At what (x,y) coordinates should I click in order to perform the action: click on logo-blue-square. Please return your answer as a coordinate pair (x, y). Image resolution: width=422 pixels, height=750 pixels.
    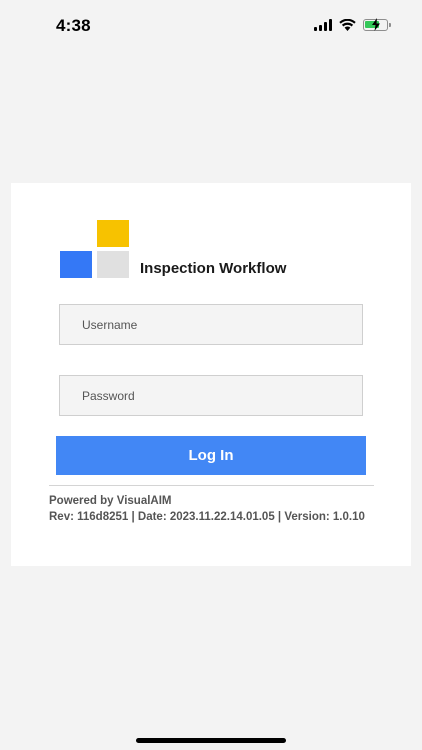
    Looking at the image, I should click on (76, 264).